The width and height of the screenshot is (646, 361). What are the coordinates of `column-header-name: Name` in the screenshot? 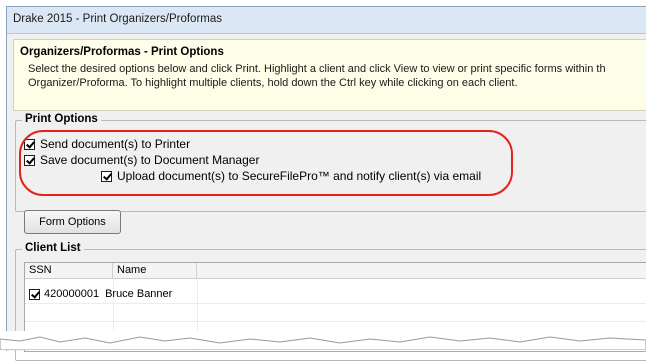 It's located at (155, 270).